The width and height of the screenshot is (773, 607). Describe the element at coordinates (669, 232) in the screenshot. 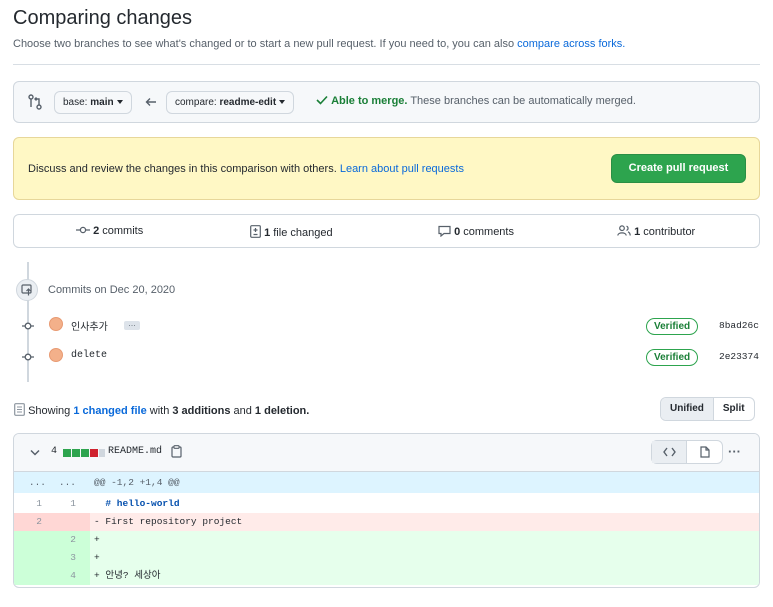

I see `contributors-label: contributor` at that location.